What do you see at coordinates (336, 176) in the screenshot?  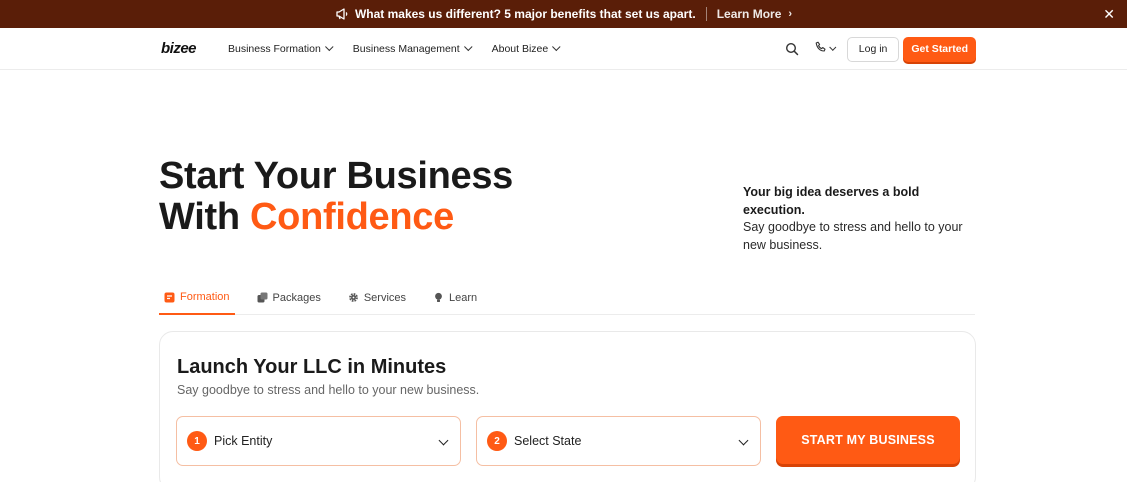 I see `hero-title-line1: Start Your Business` at bounding box center [336, 176].